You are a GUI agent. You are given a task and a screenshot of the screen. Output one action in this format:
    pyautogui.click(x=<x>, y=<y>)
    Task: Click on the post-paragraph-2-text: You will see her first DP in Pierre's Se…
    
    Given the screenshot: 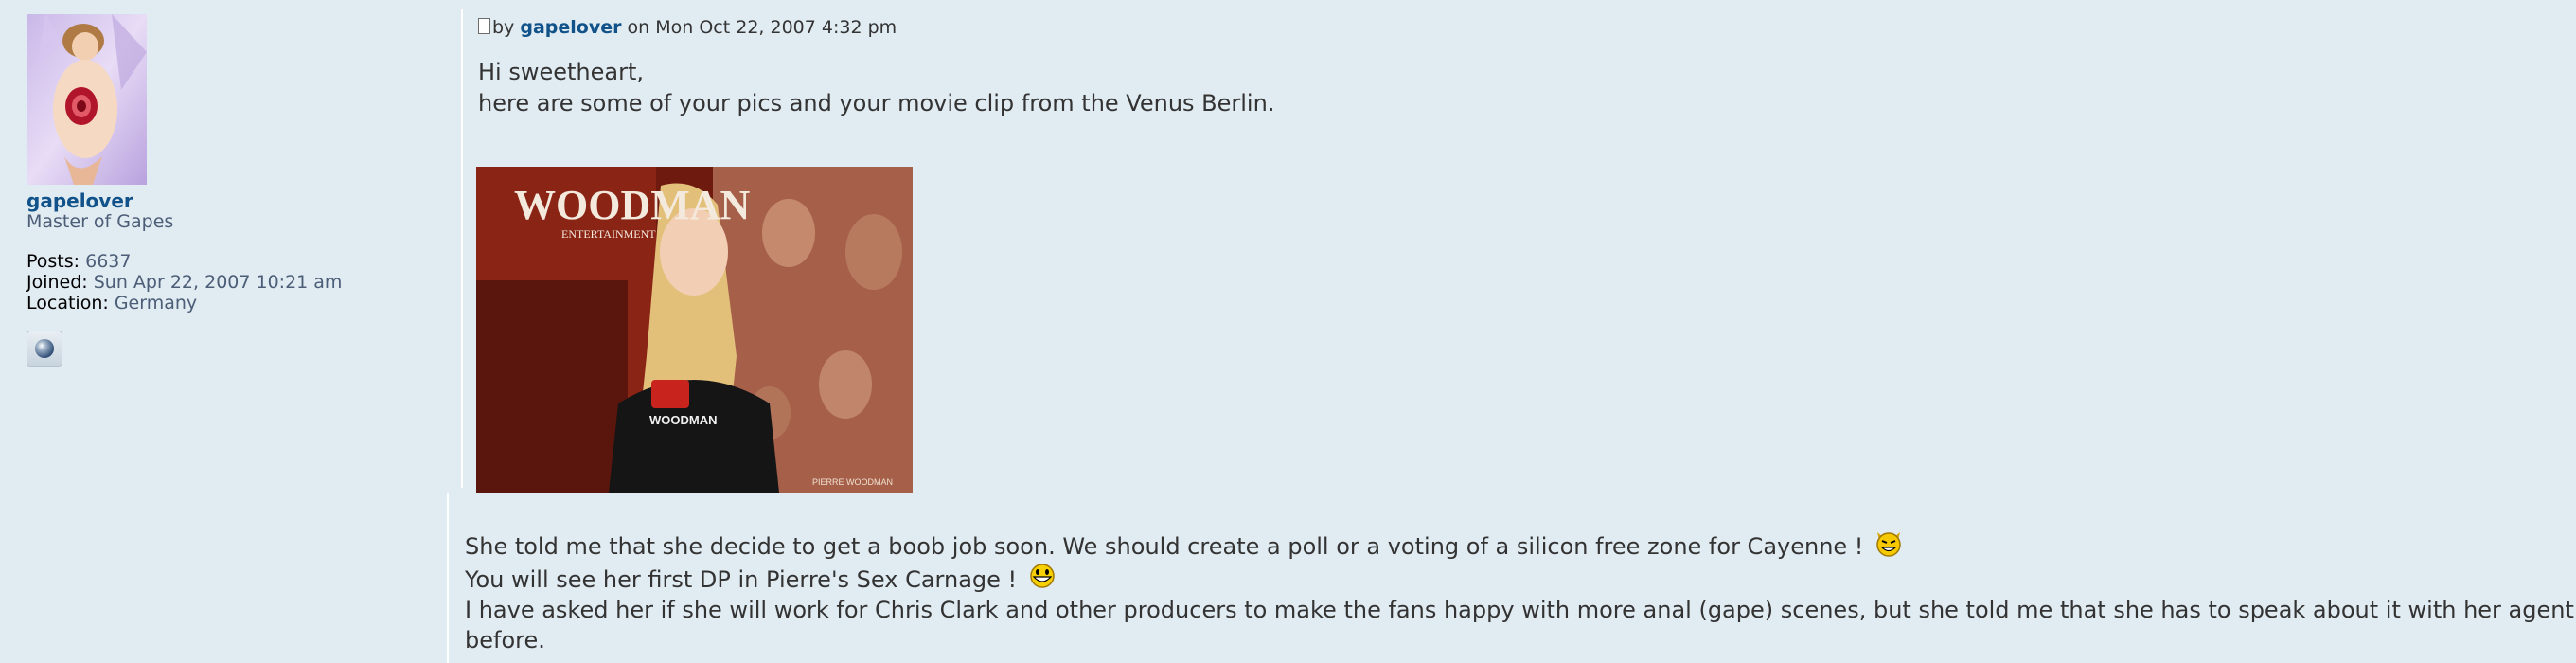 What is the action you would take?
    pyautogui.click(x=742, y=579)
    